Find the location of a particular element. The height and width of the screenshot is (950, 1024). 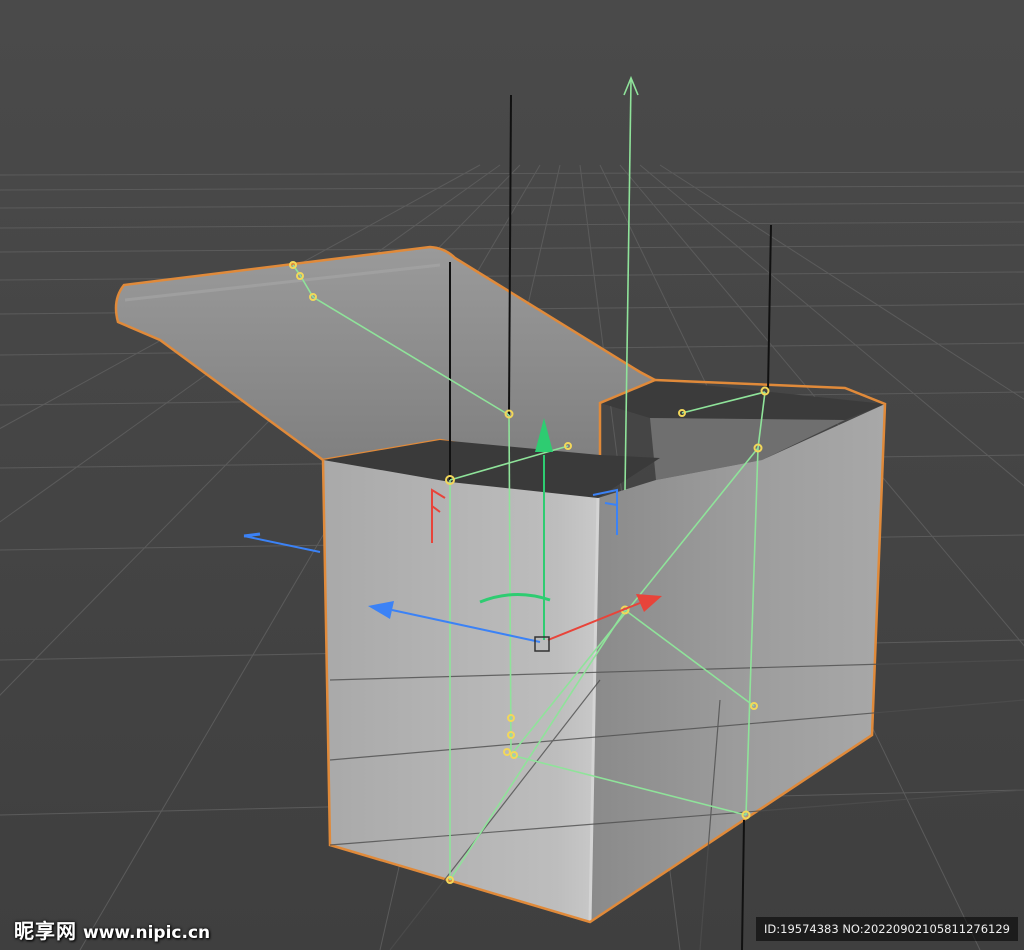

watermark-logo: 昵享网 www.nipic.cn is located at coordinates (112, 931).